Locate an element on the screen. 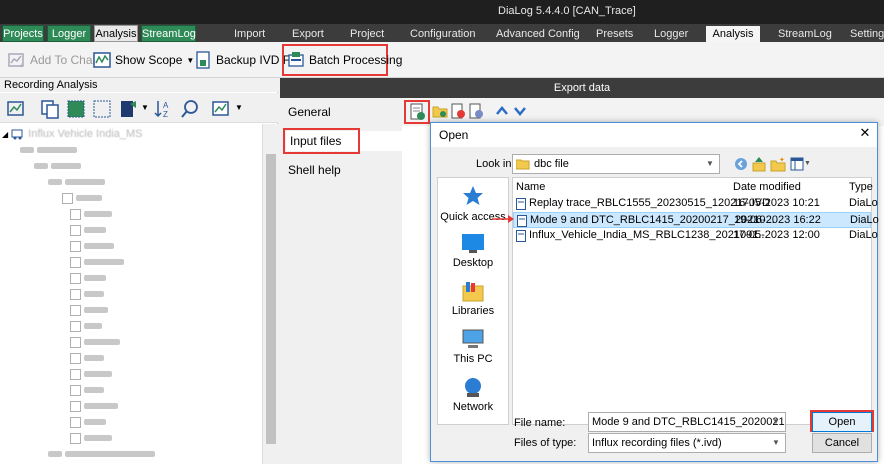 Image resolution: width=884 pixels, height=464 pixels. back-icon is located at coordinates (741, 164).